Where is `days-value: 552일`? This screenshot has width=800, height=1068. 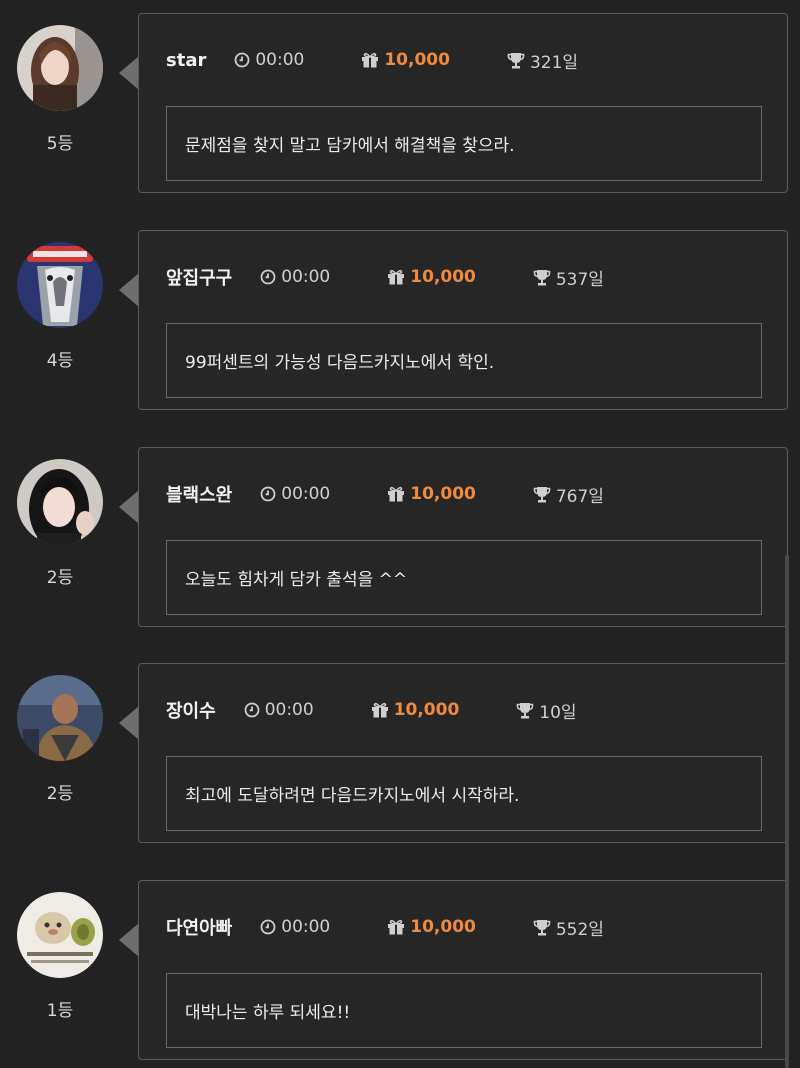 days-value: 552일 is located at coordinates (579, 929).